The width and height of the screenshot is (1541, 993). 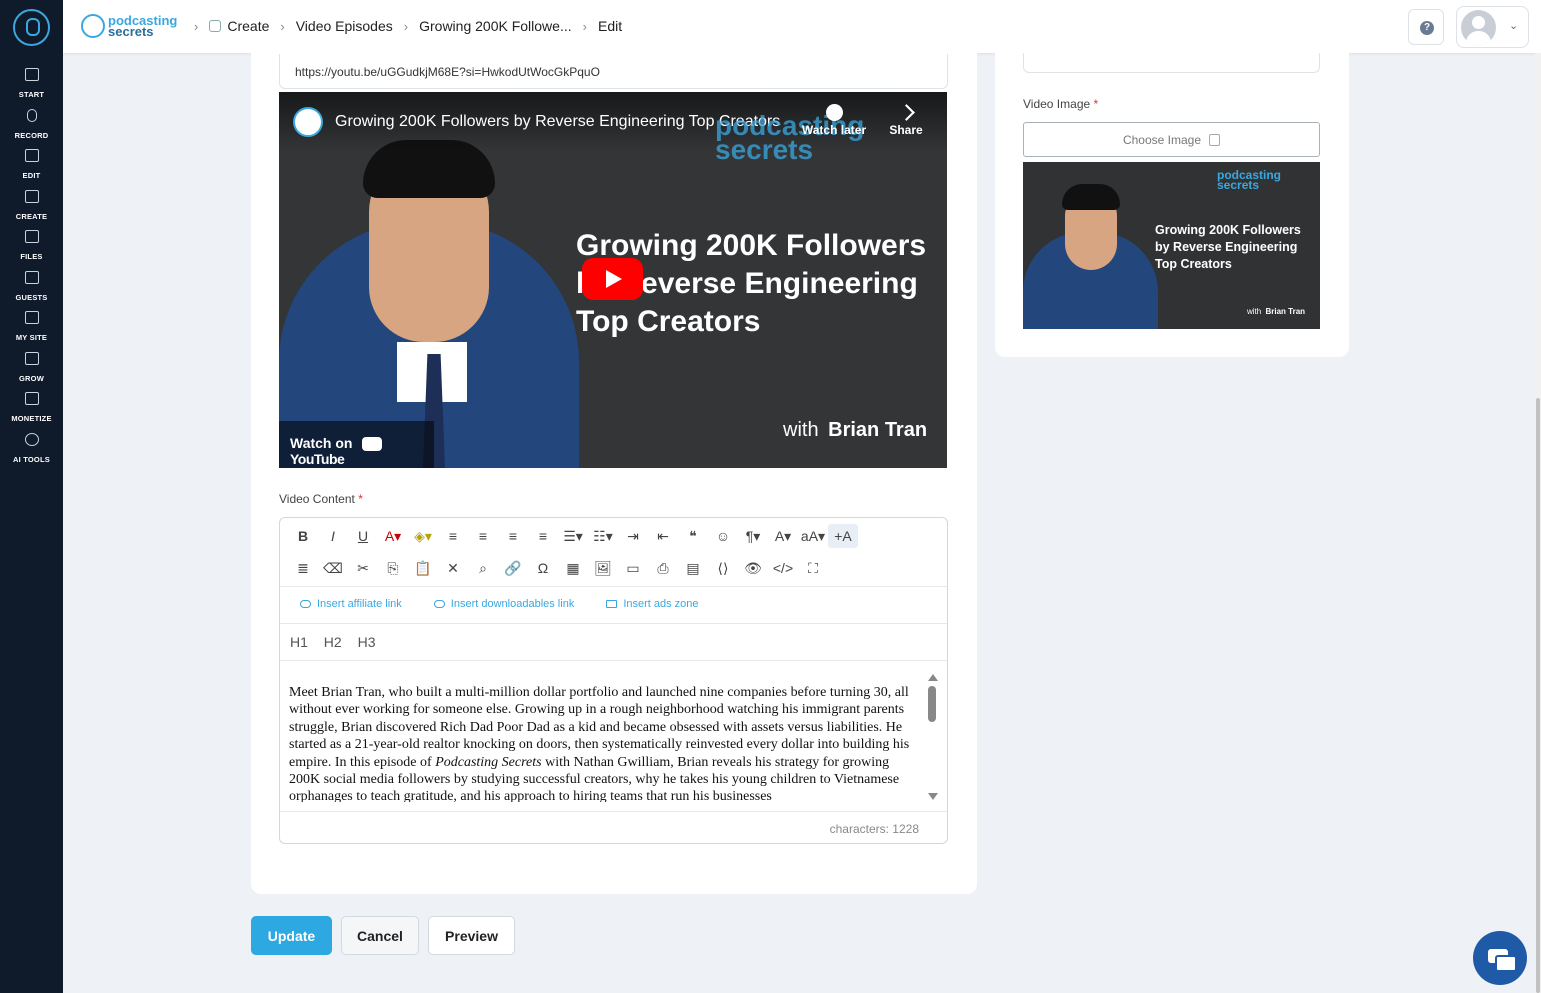 What do you see at coordinates (1171, 139) in the screenshot?
I see `choose-image-button: Choose Image` at bounding box center [1171, 139].